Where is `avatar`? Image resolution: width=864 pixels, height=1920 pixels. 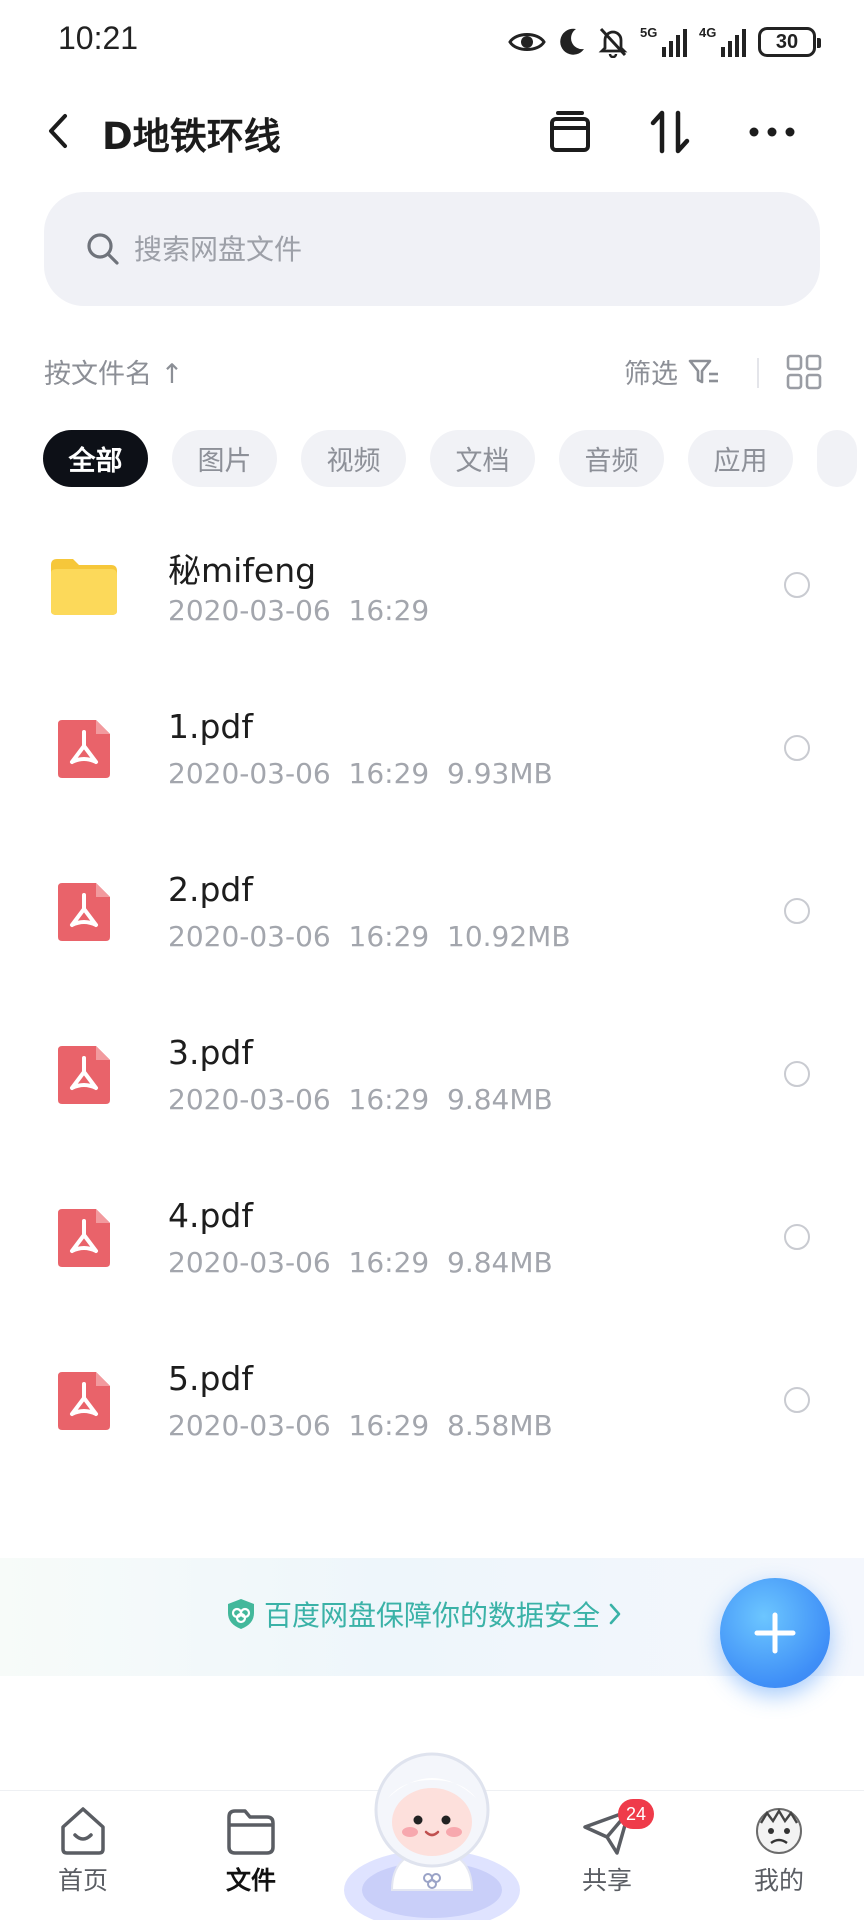 avatar is located at coordinates (779, 1831).